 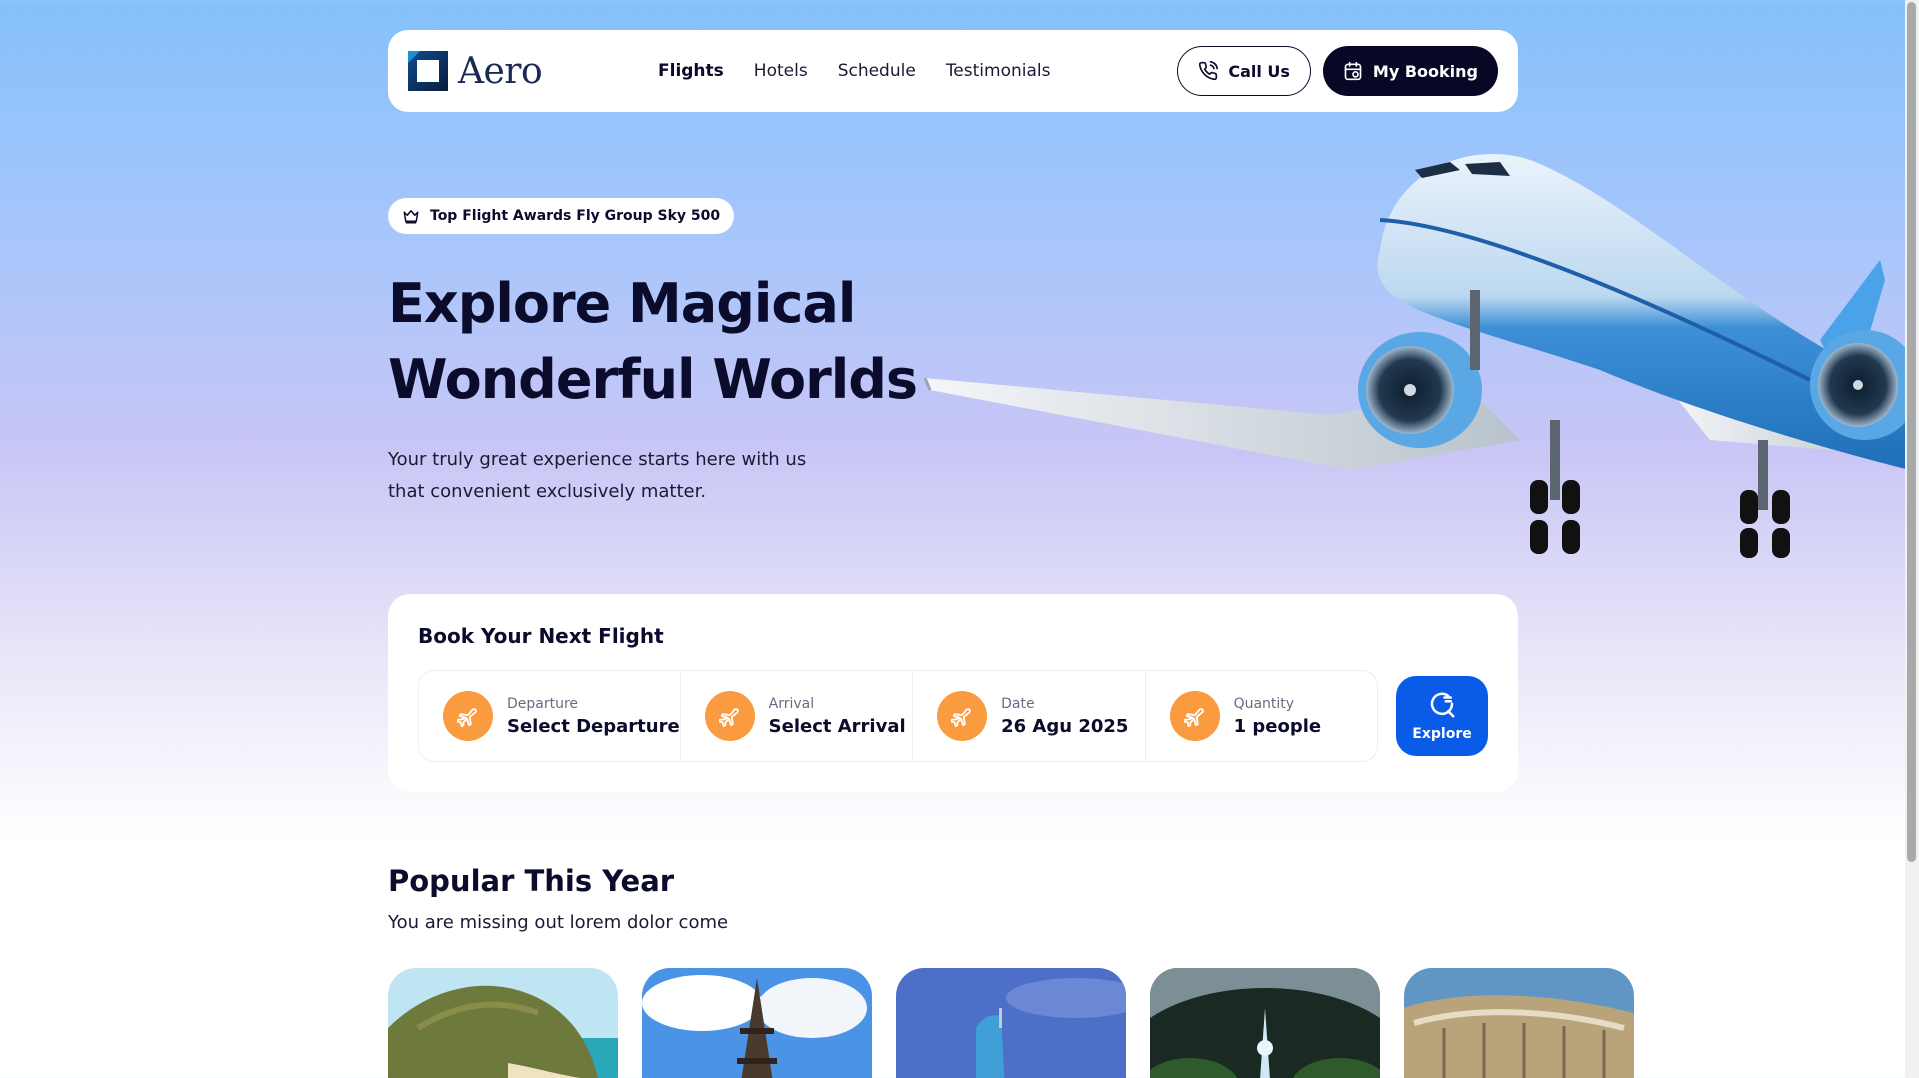 What do you see at coordinates (1264, 703) in the screenshot?
I see `quantity-label: Quantity` at bounding box center [1264, 703].